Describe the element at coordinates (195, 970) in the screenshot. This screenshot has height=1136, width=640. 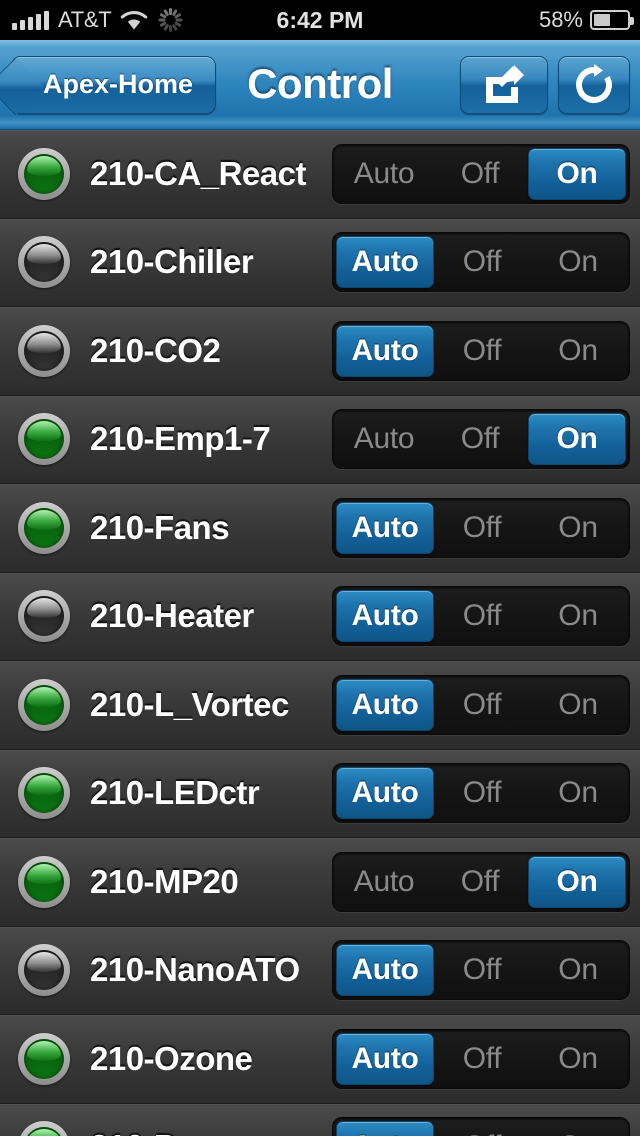
I see `device-name-label: 210-NanoATO` at that location.